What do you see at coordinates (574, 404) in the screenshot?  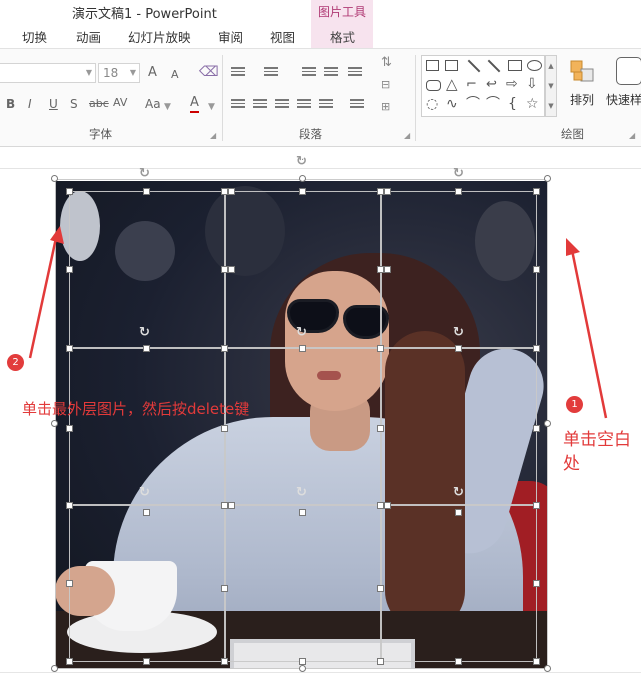 I see `step-1-badge: 1` at bounding box center [574, 404].